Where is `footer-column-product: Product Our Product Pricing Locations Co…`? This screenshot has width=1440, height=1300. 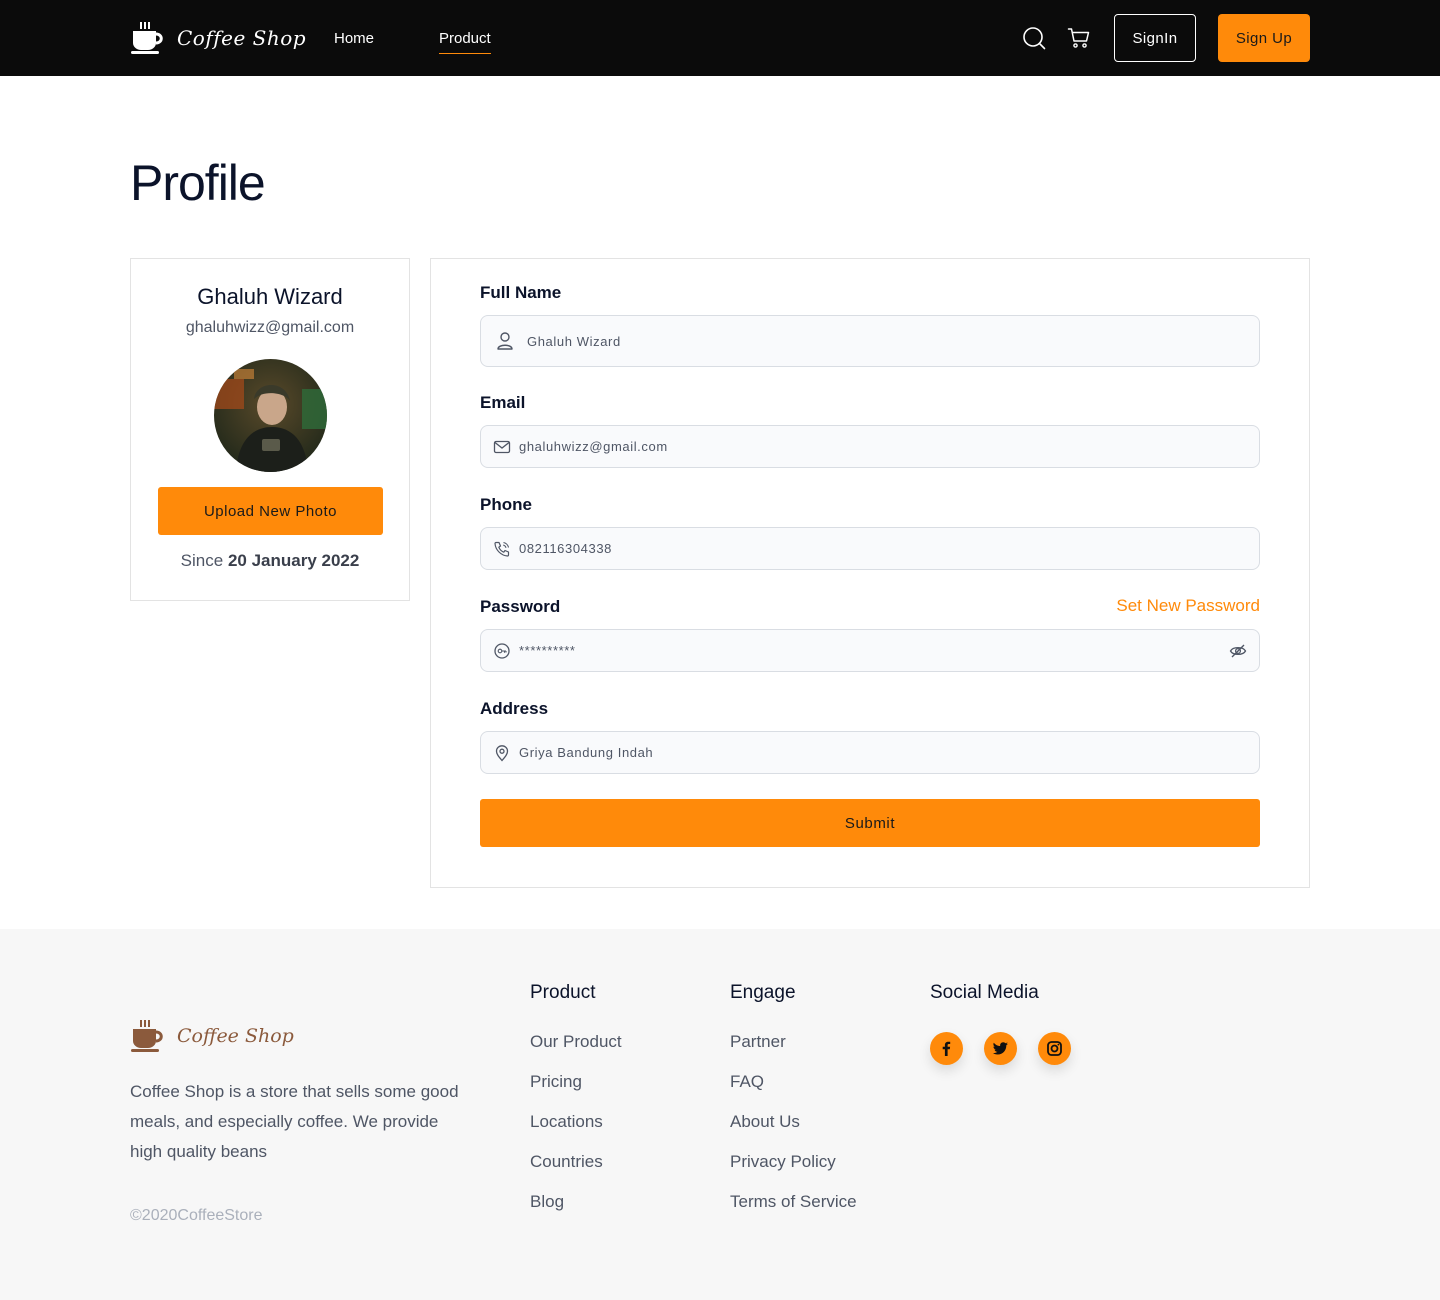
footer-column-product: Product Our Product Pricing Locations Co… is located at coordinates (576, 1107).